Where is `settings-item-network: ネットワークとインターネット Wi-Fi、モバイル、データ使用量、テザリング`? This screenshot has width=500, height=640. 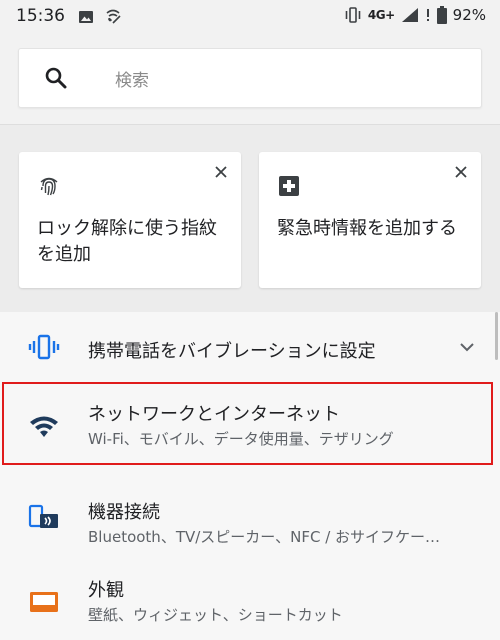
settings-item-network: ネットワークとインターネット Wi-Fi、モバイル、データ使用量、テザリング is located at coordinates (250, 426).